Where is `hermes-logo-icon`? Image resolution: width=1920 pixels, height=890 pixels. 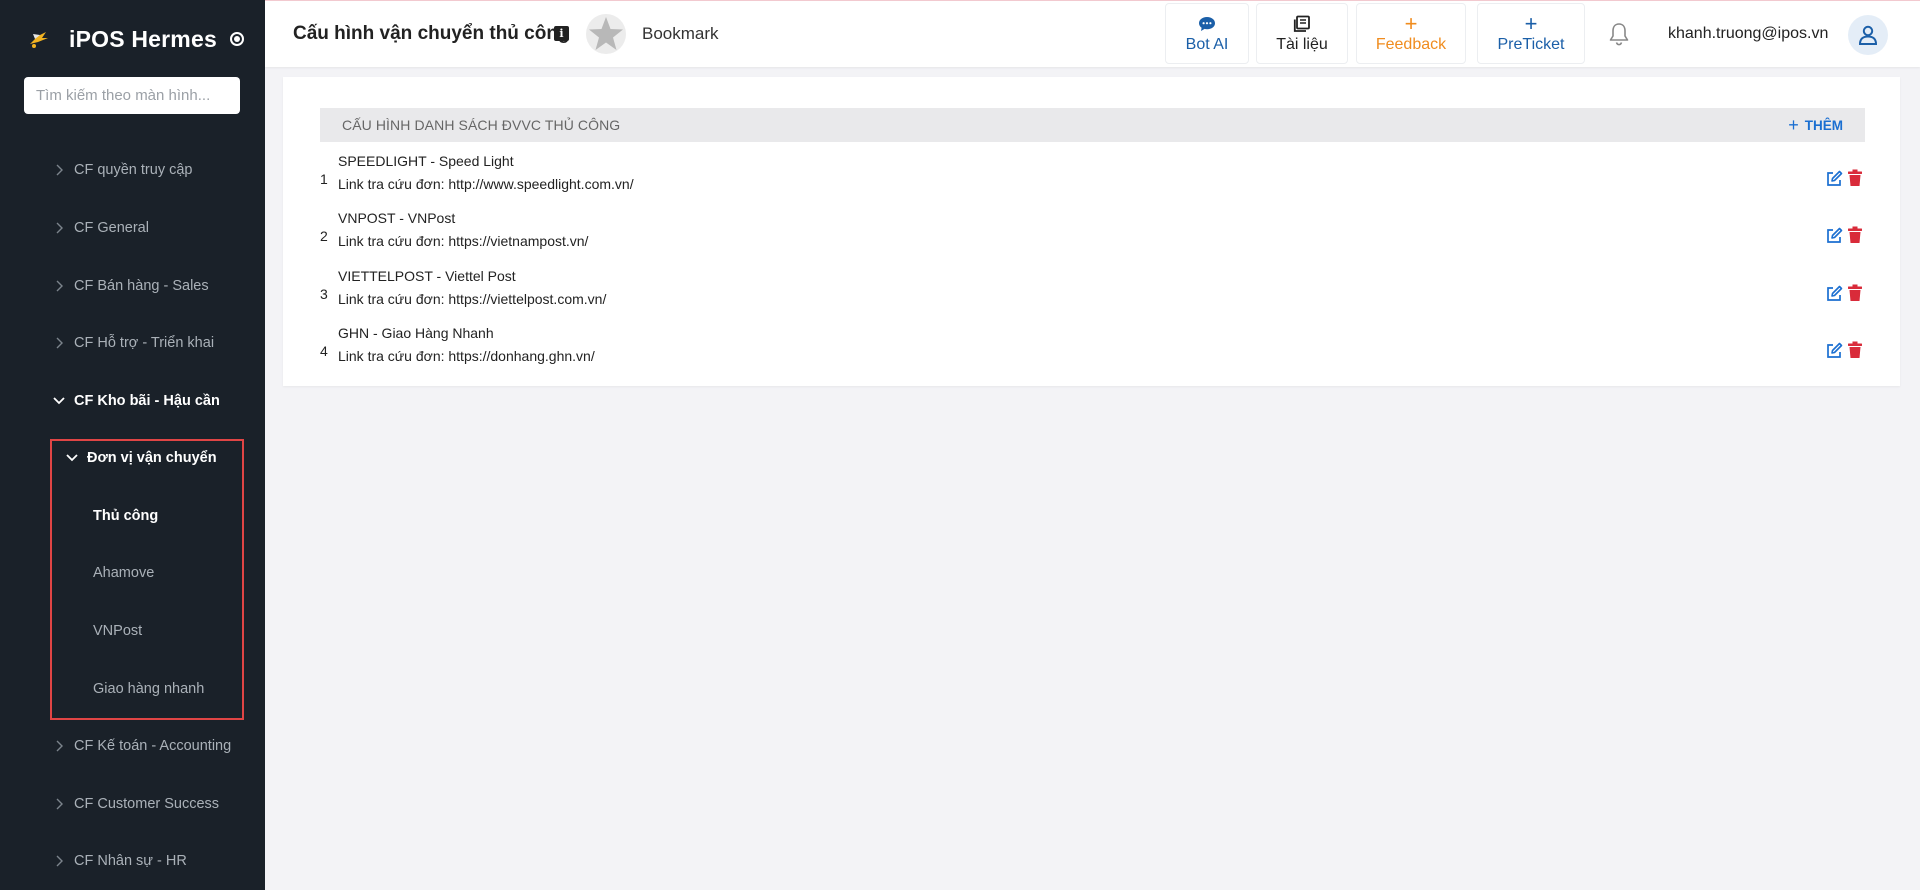 hermes-logo-icon is located at coordinates (39, 39).